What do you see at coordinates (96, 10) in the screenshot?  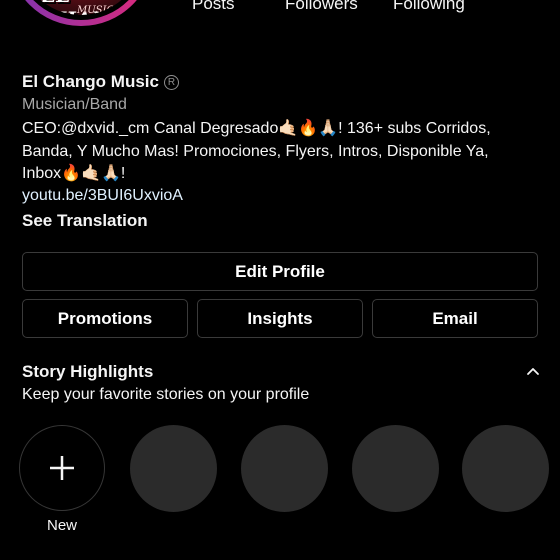 I see `avatar-logo-subtext: MUSIC` at bounding box center [96, 10].